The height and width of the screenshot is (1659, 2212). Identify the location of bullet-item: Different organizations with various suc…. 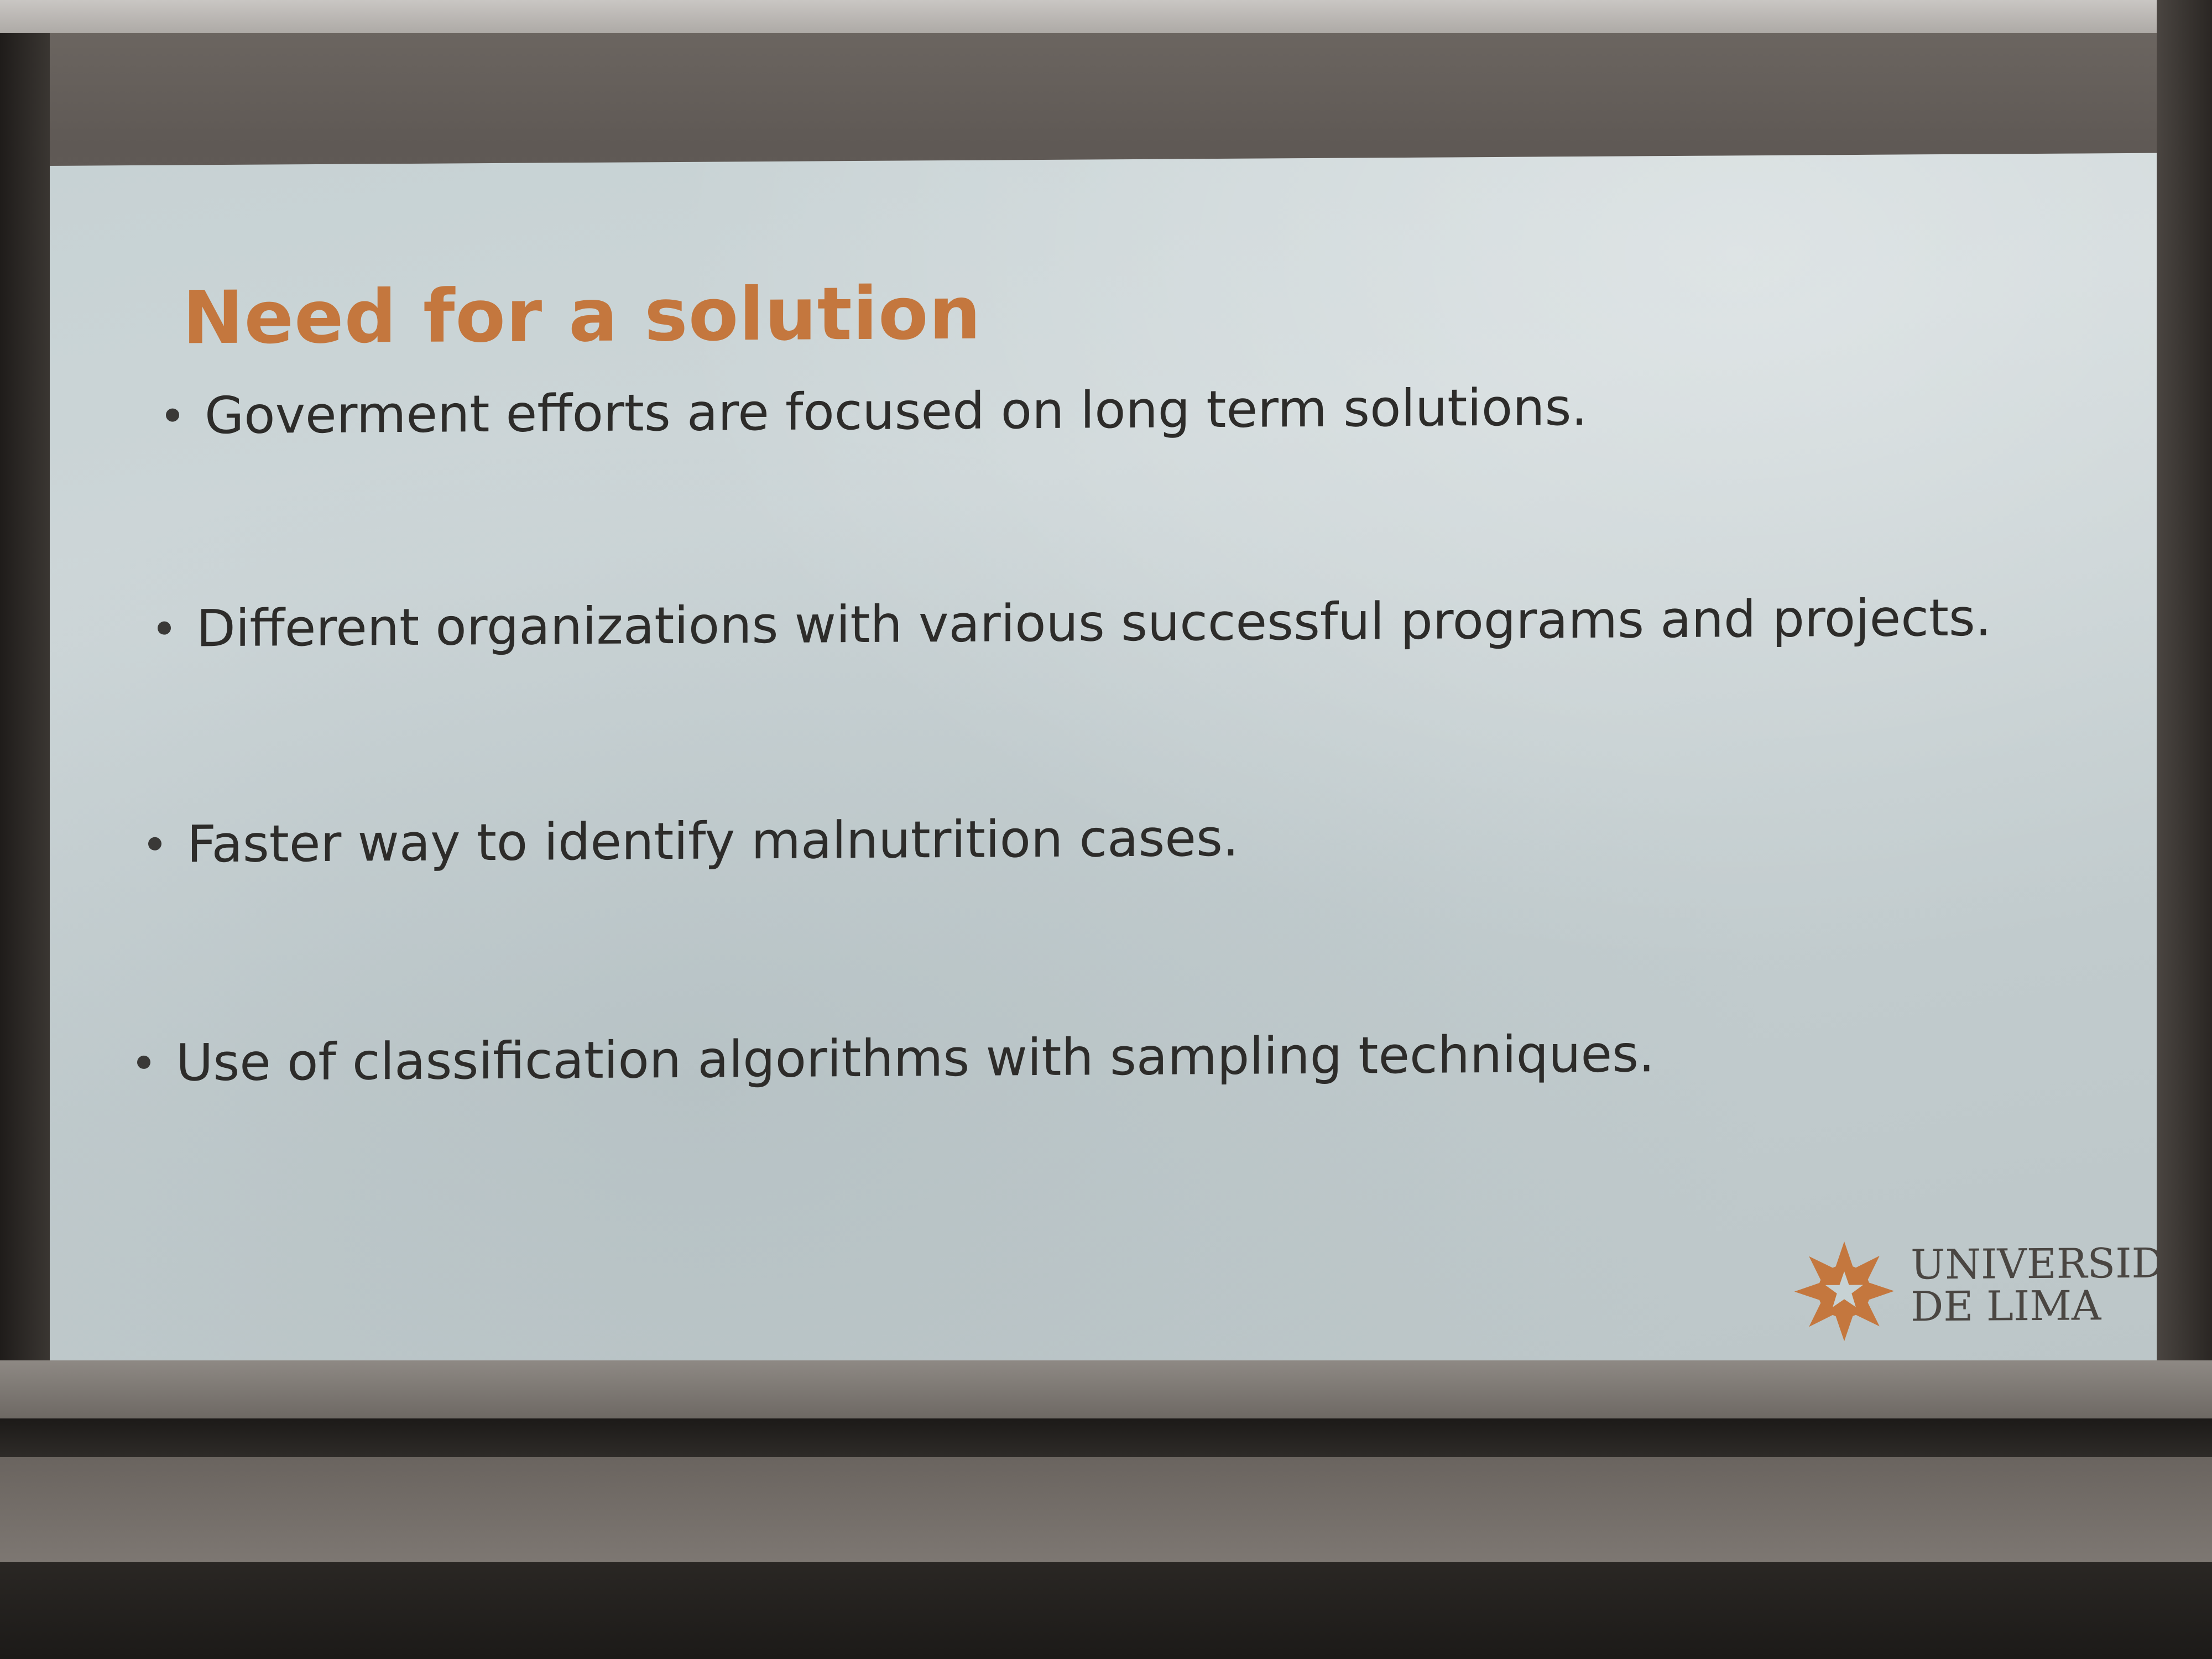
(1075, 623).